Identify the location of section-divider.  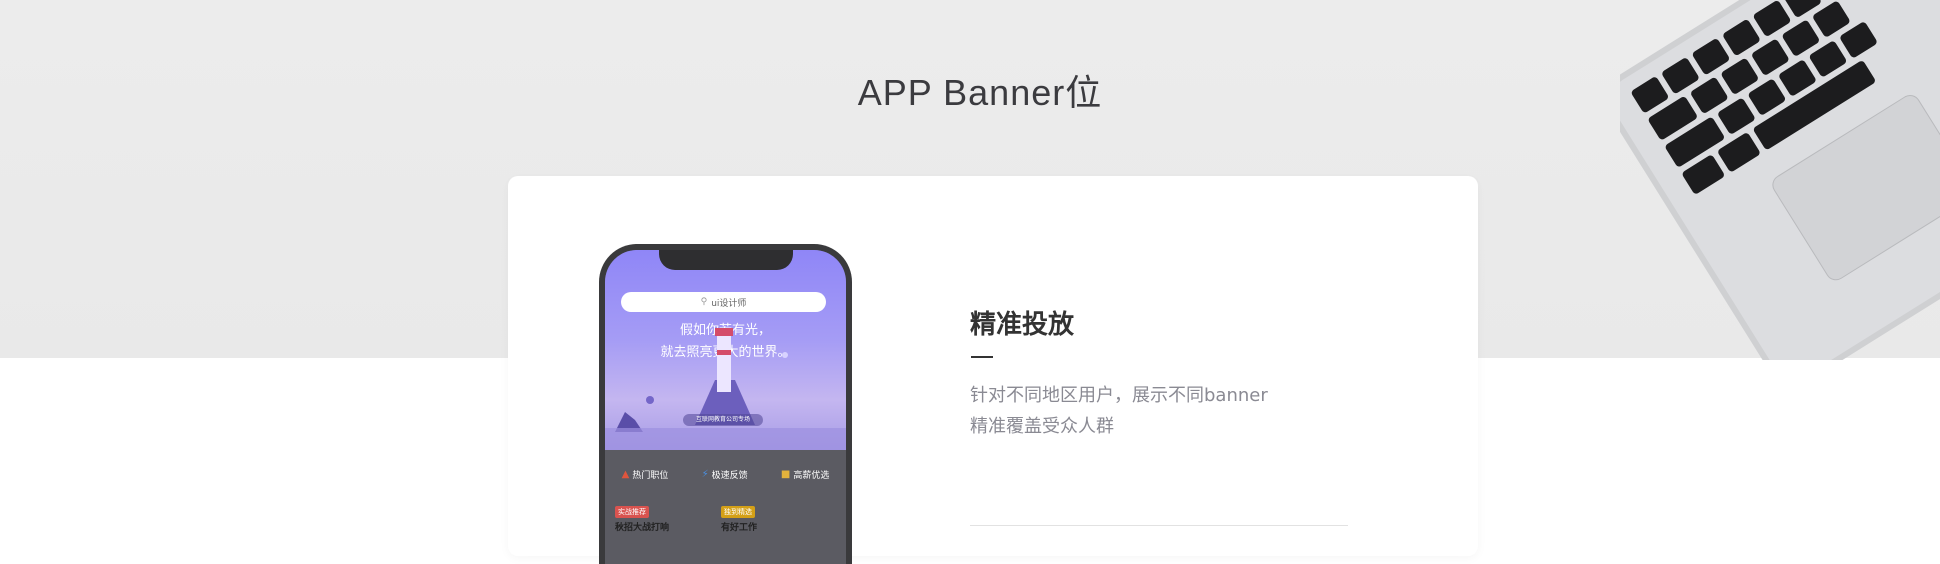
(1159, 525).